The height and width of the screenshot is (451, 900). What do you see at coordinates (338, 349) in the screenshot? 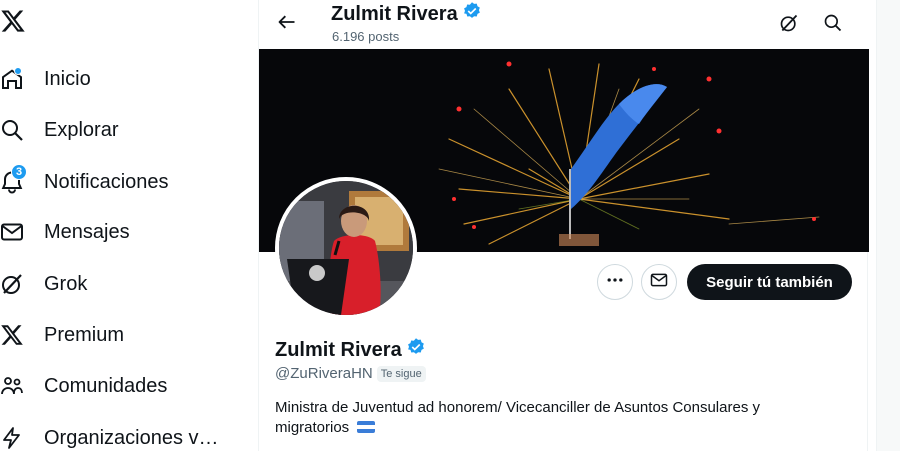
I see `display-name: Zulmit Rivera` at bounding box center [338, 349].